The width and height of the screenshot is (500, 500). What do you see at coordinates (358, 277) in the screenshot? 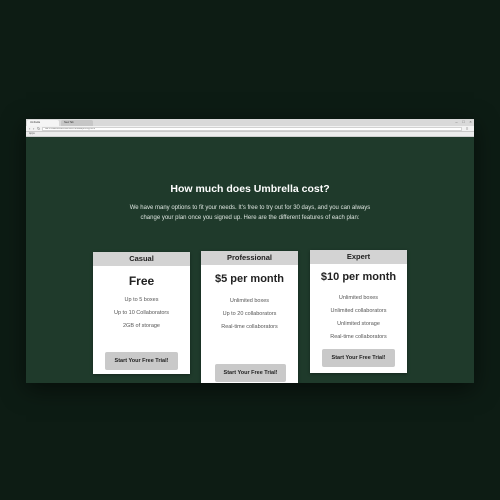
I see `plan-price: $10 per month` at bounding box center [358, 277].